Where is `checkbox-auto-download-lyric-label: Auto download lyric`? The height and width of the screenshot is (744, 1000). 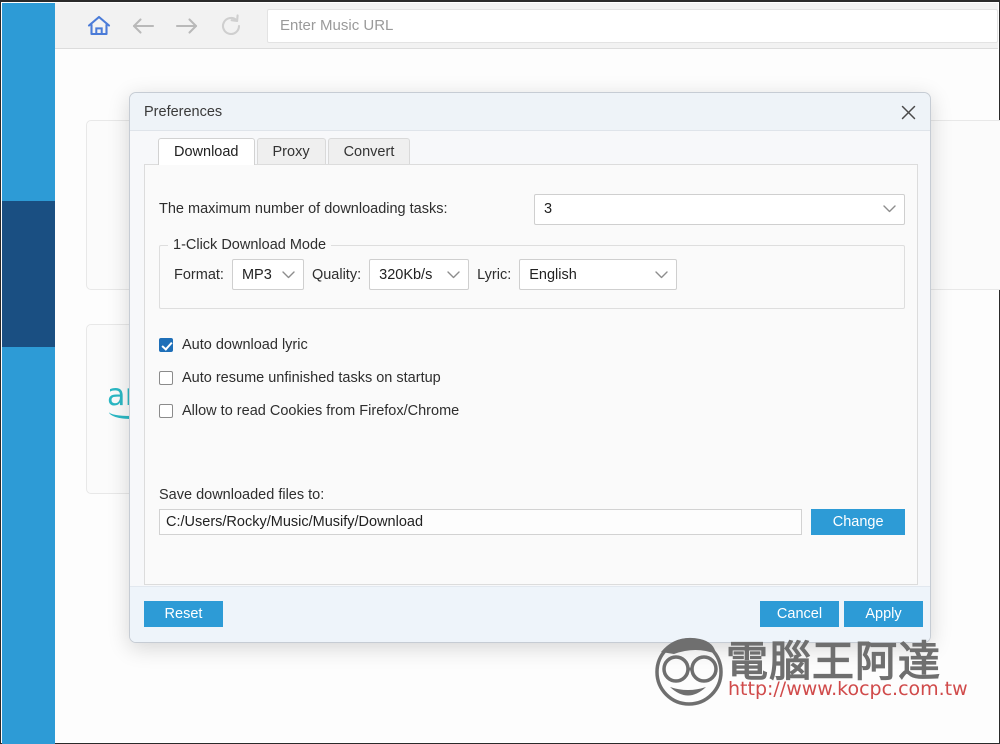
checkbox-auto-download-lyric-label: Auto download lyric is located at coordinates (245, 345).